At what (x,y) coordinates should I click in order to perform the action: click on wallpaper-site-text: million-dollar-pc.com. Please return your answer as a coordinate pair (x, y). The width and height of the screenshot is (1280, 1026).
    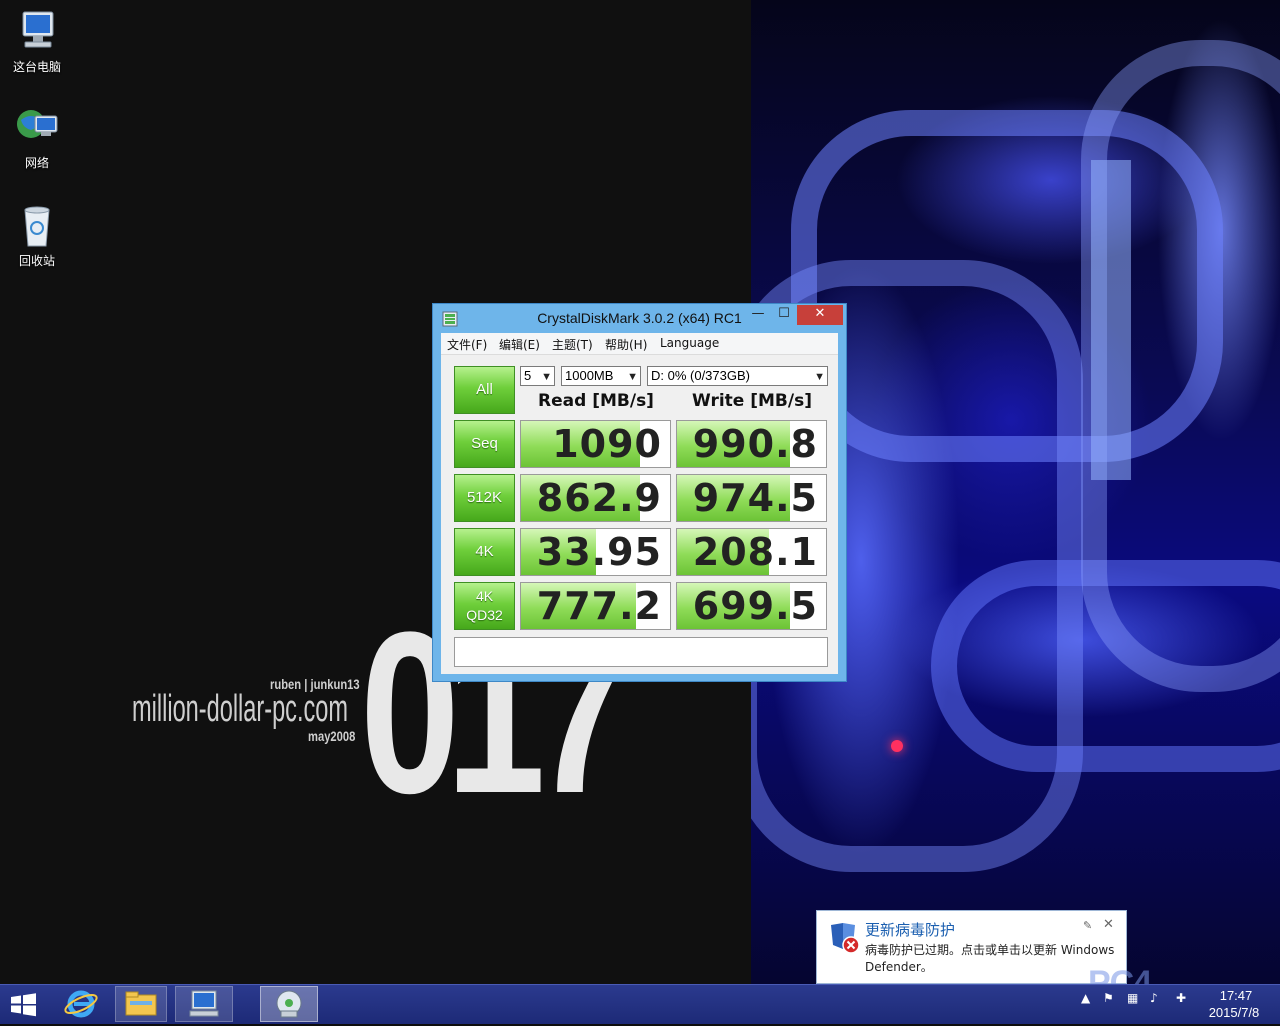
    Looking at the image, I should click on (240, 709).